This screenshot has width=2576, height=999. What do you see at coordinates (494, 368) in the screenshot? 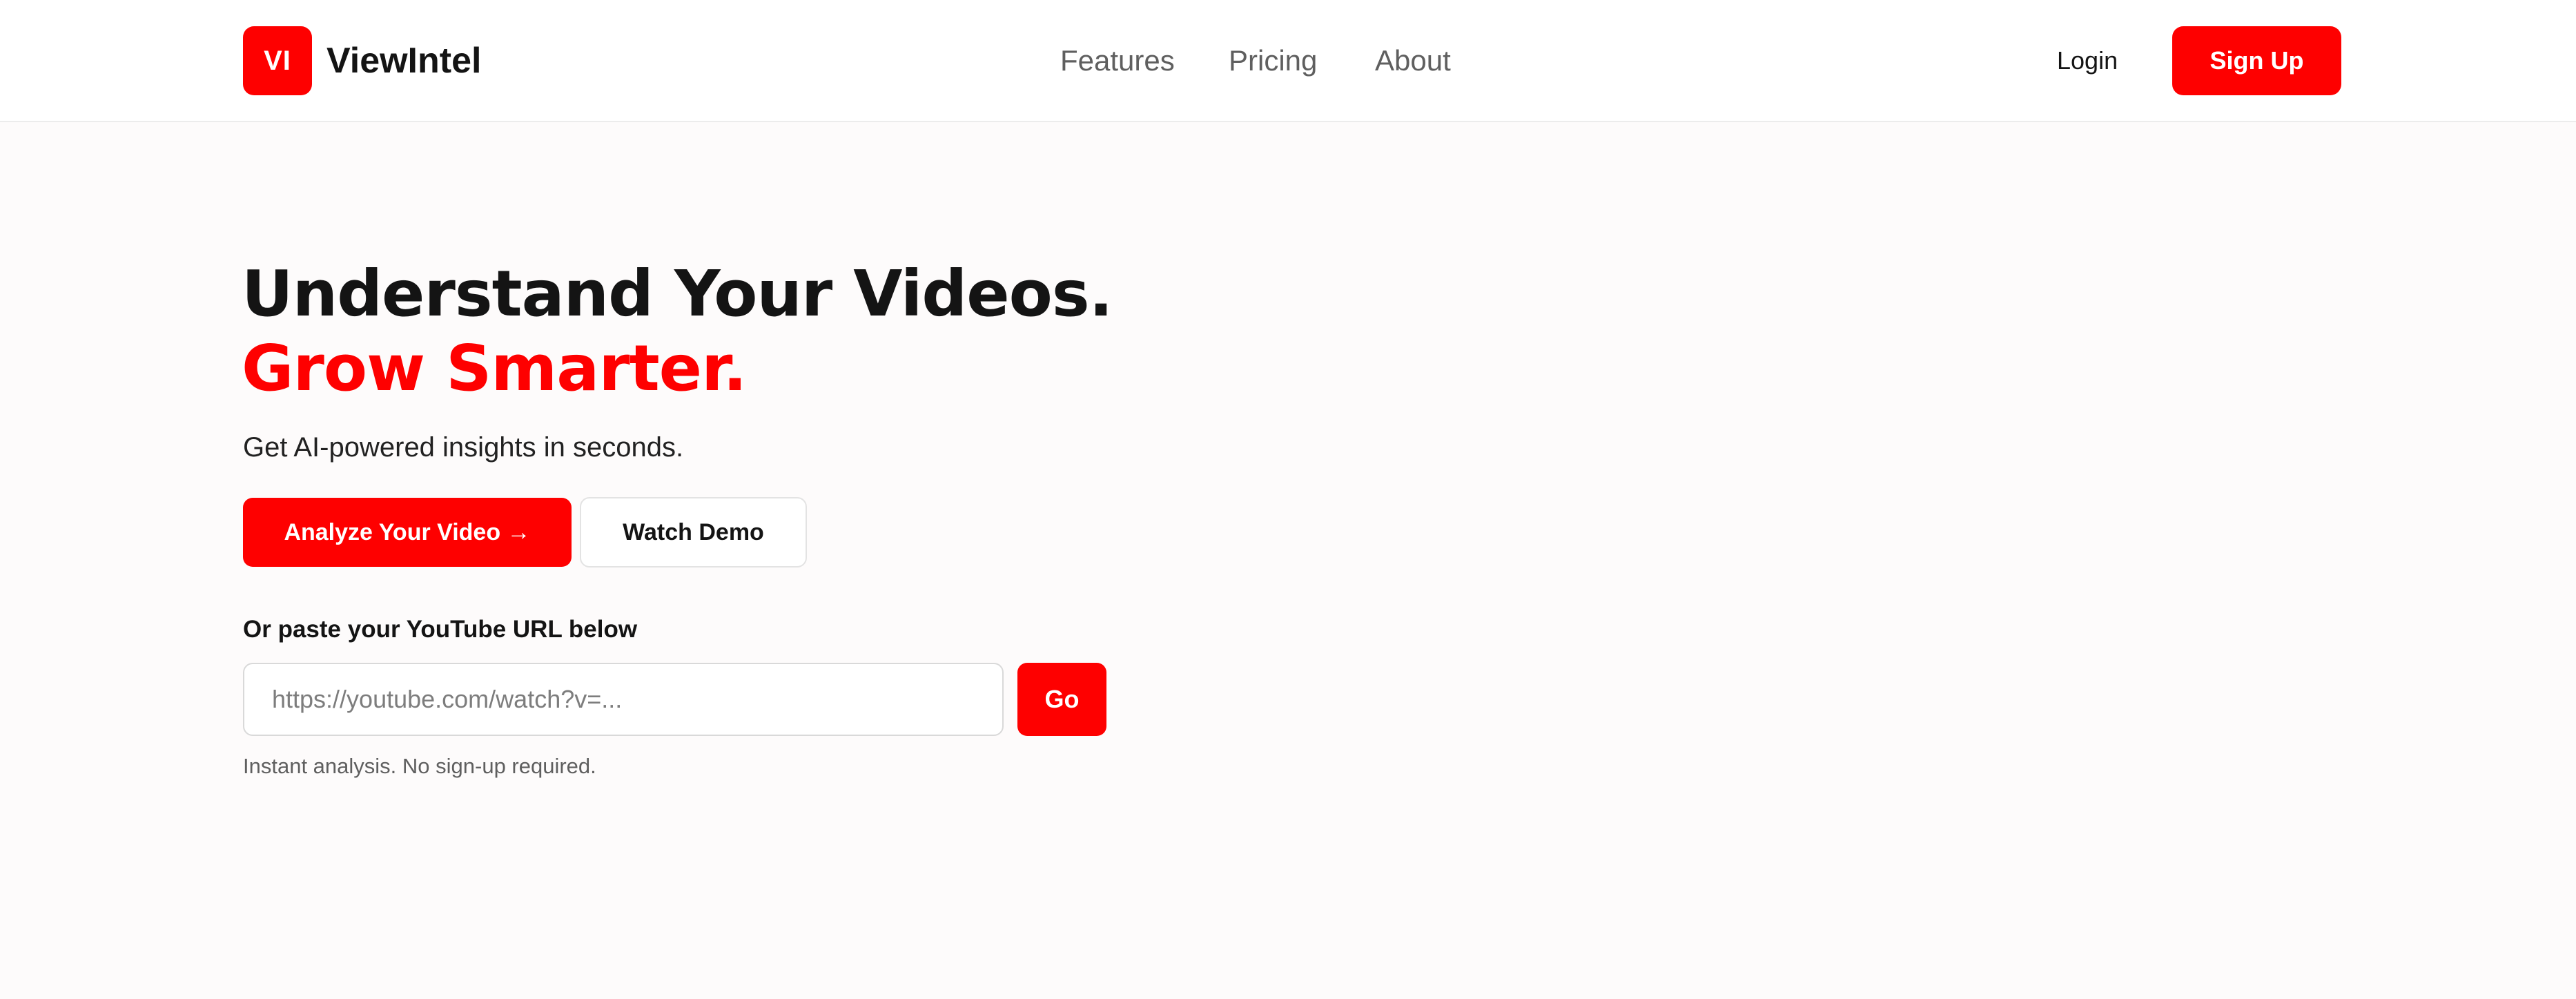
I see `hero-title-accent: Grow Smarter.` at bounding box center [494, 368].